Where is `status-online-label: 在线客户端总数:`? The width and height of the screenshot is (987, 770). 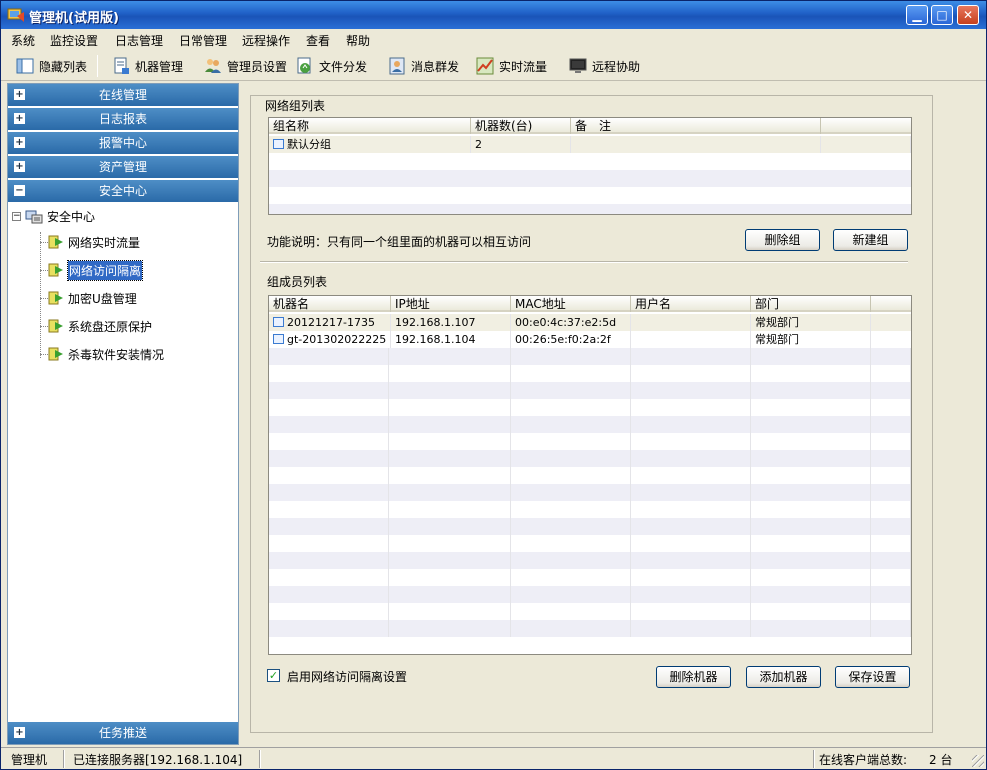 status-online-label: 在线客户端总数: is located at coordinates (863, 760).